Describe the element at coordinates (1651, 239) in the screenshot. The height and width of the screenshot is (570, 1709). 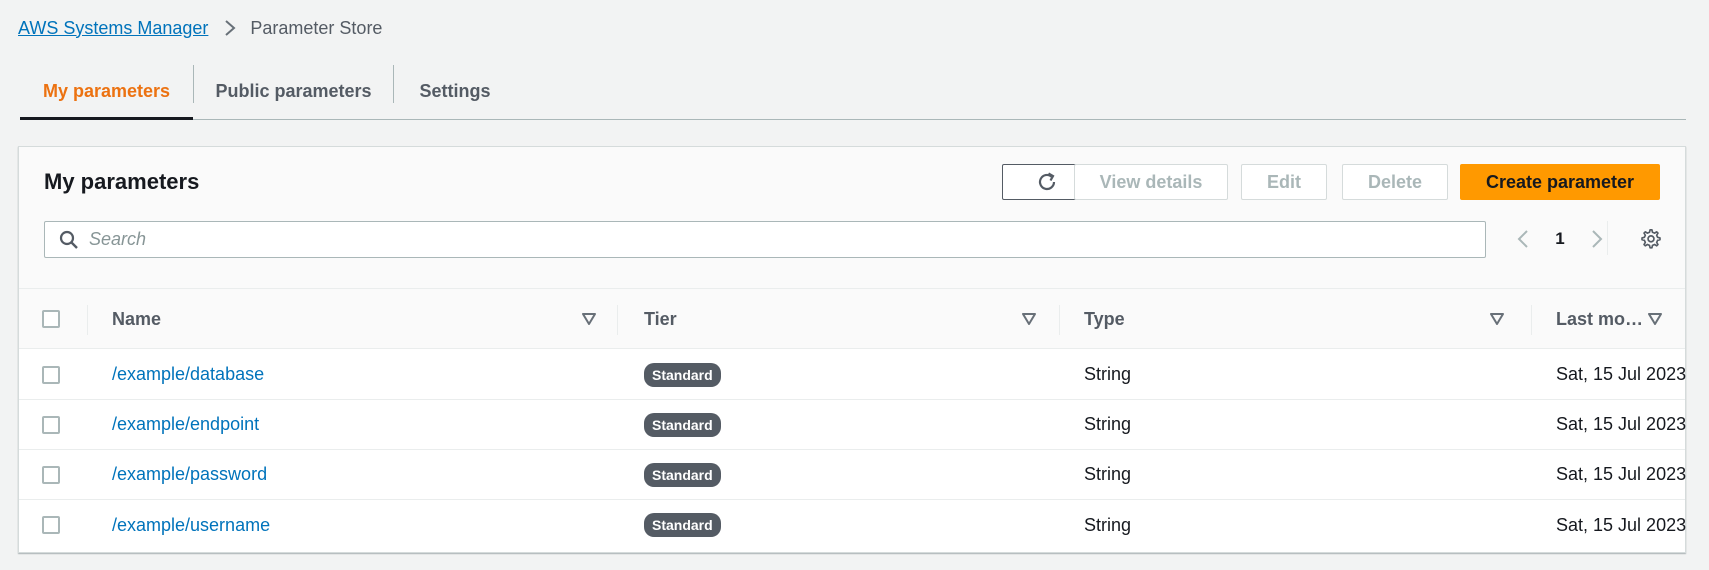
I see `gear-icon` at that location.